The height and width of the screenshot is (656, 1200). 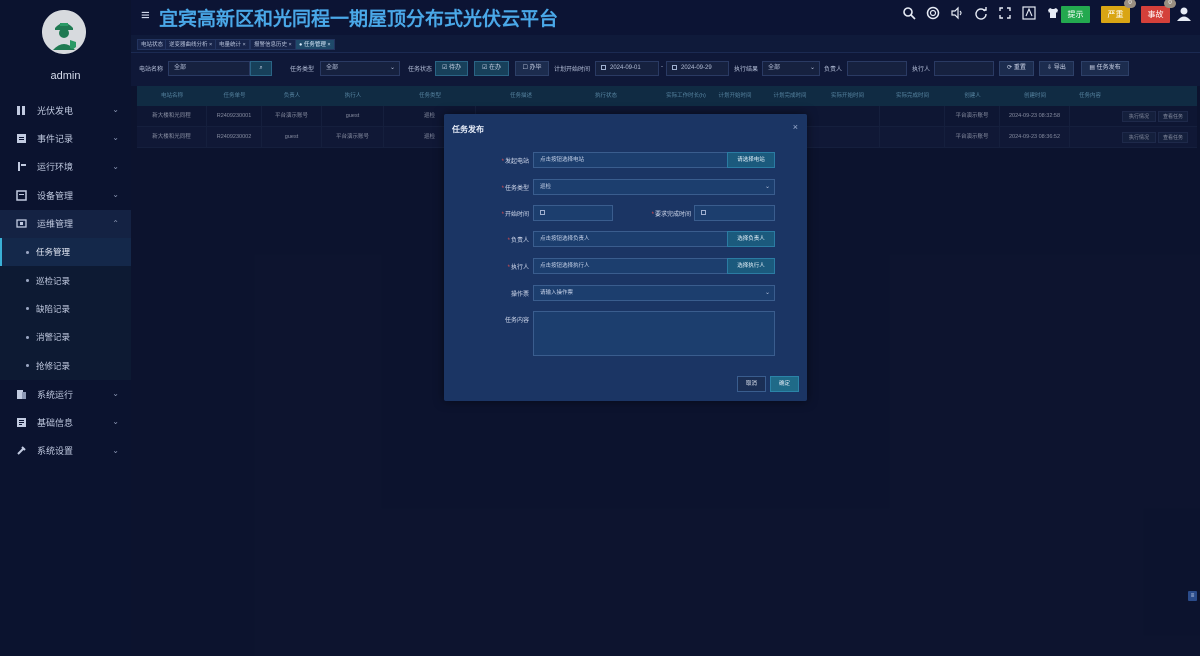 What do you see at coordinates (964, 68) in the screenshot?
I see `executor-filter-input` at bounding box center [964, 68].